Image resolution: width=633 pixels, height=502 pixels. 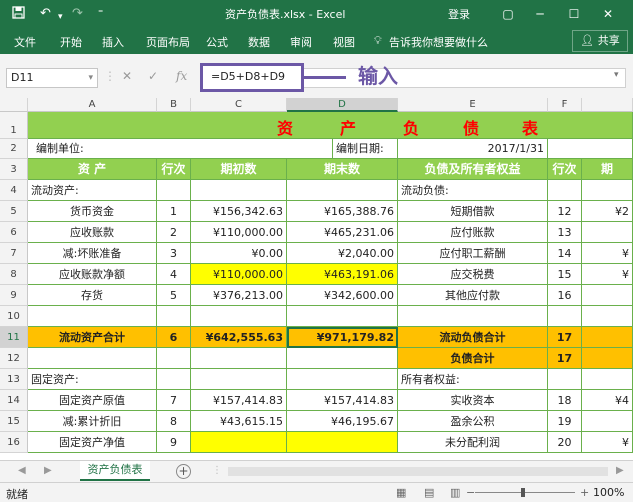 What do you see at coordinates (565, 232) in the screenshot?
I see `cell-f6: 13` at bounding box center [565, 232].